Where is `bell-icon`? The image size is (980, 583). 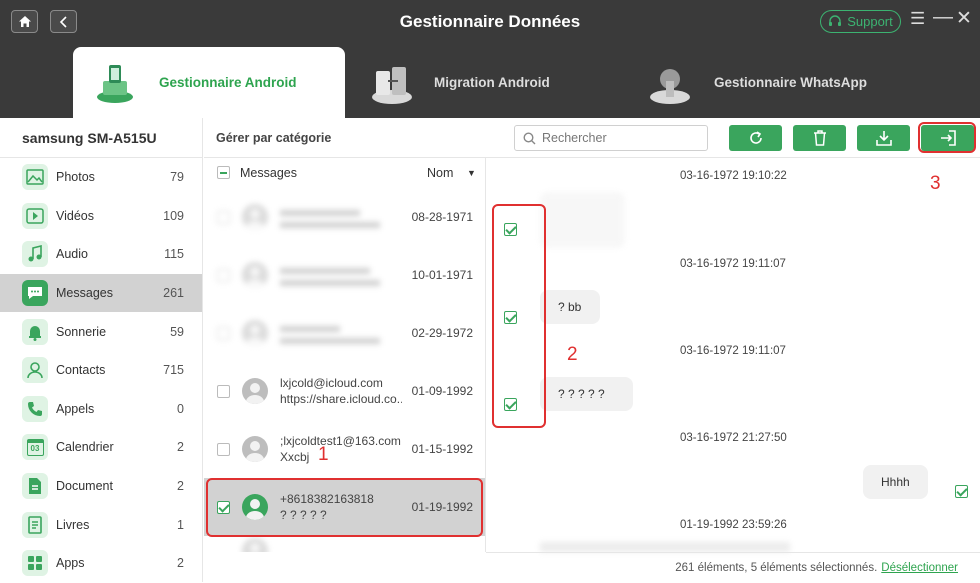 bell-icon is located at coordinates (35, 331).